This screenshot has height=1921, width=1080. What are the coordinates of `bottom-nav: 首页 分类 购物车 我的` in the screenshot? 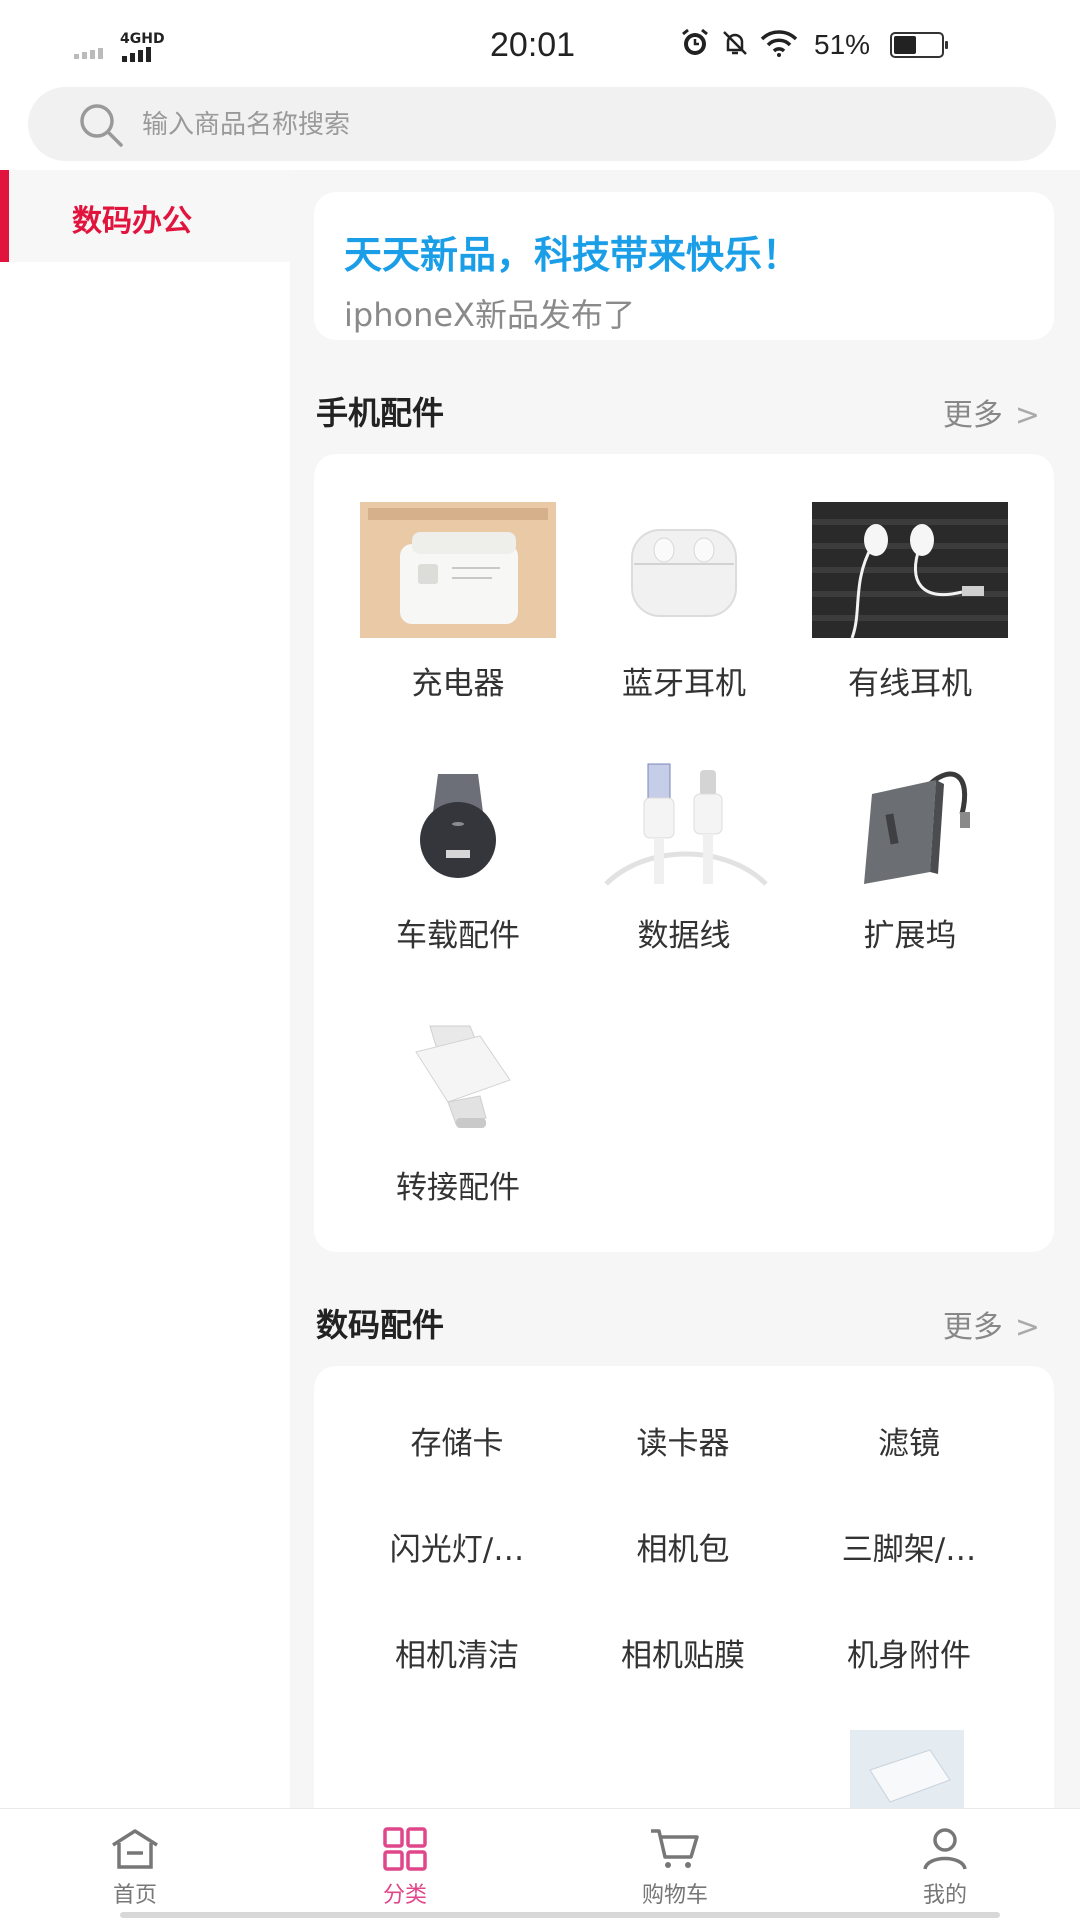 It's located at (540, 1864).